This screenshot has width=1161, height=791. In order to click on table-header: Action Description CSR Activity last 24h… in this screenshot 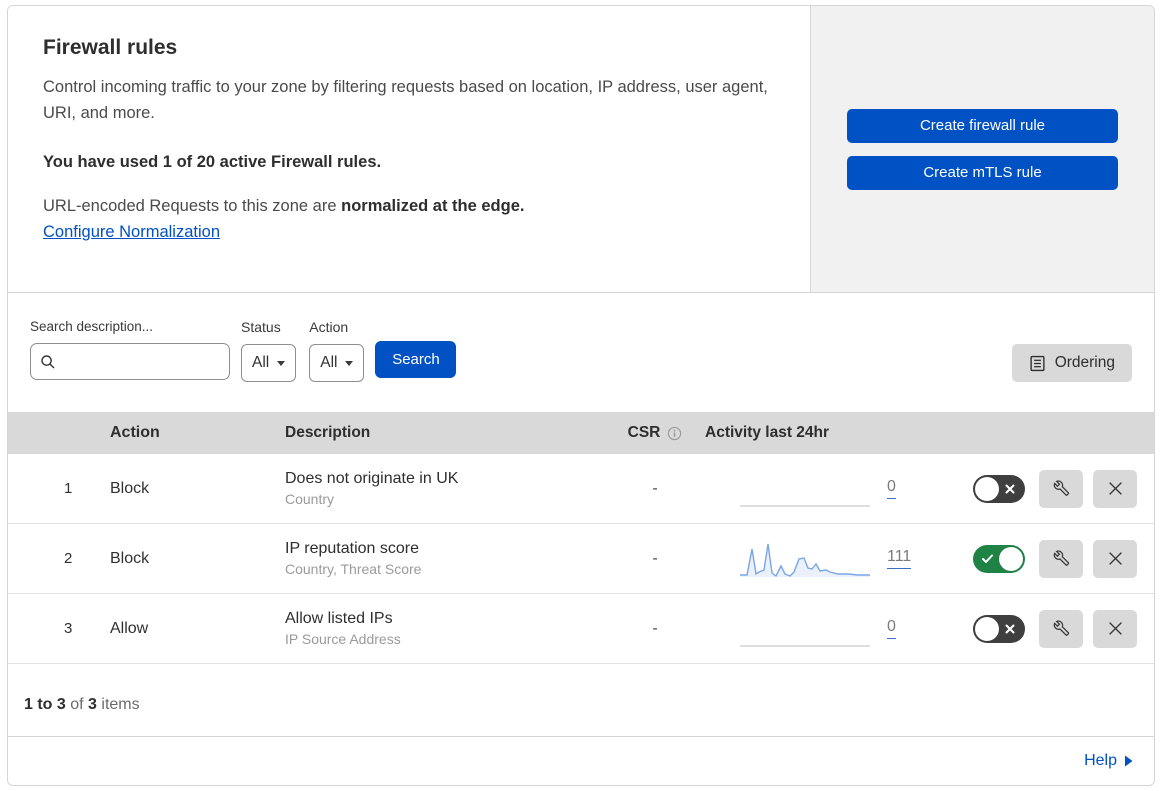, I will do `click(581, 433)`.